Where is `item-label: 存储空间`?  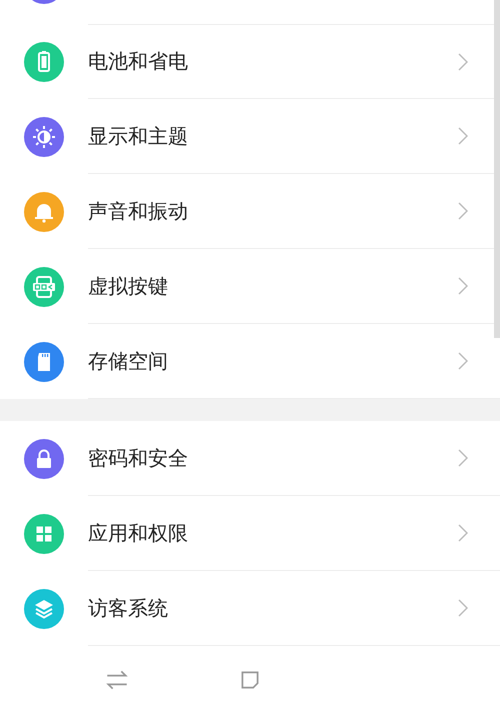
item-label: 存储空间 is located at coordinates (128, 361).